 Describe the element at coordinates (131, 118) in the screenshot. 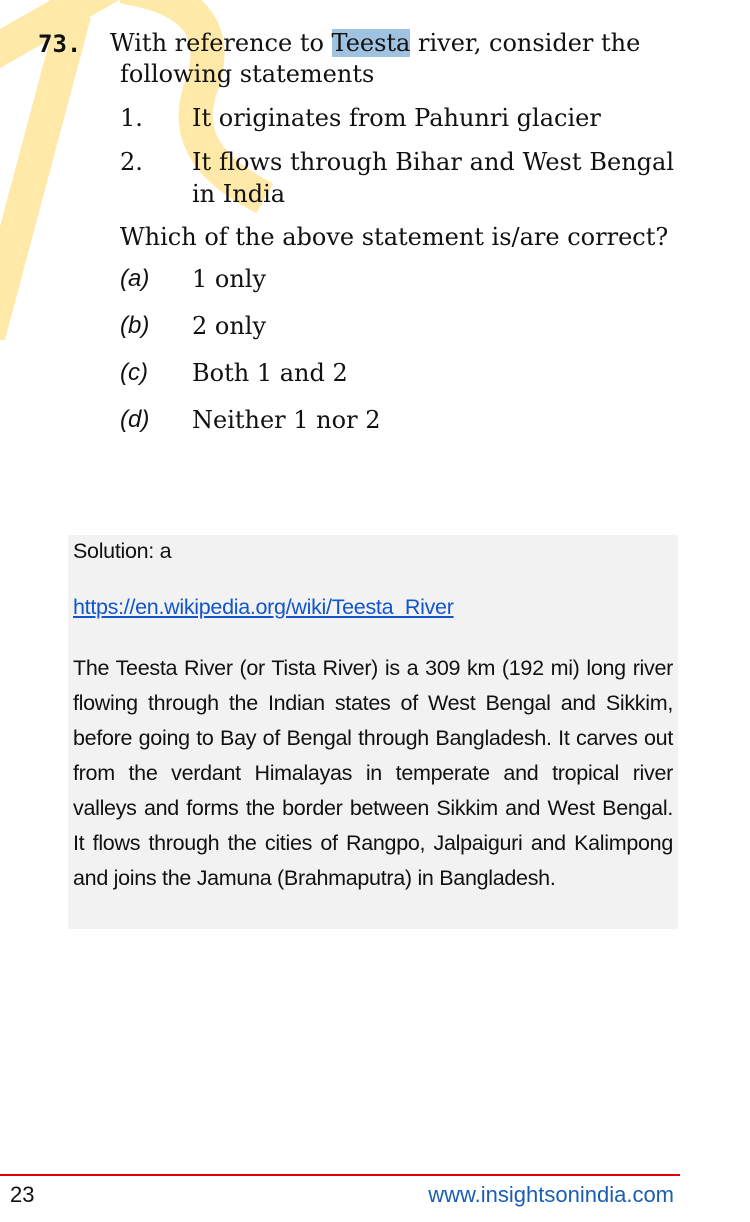

I see `statement-number: 1.` at that location.